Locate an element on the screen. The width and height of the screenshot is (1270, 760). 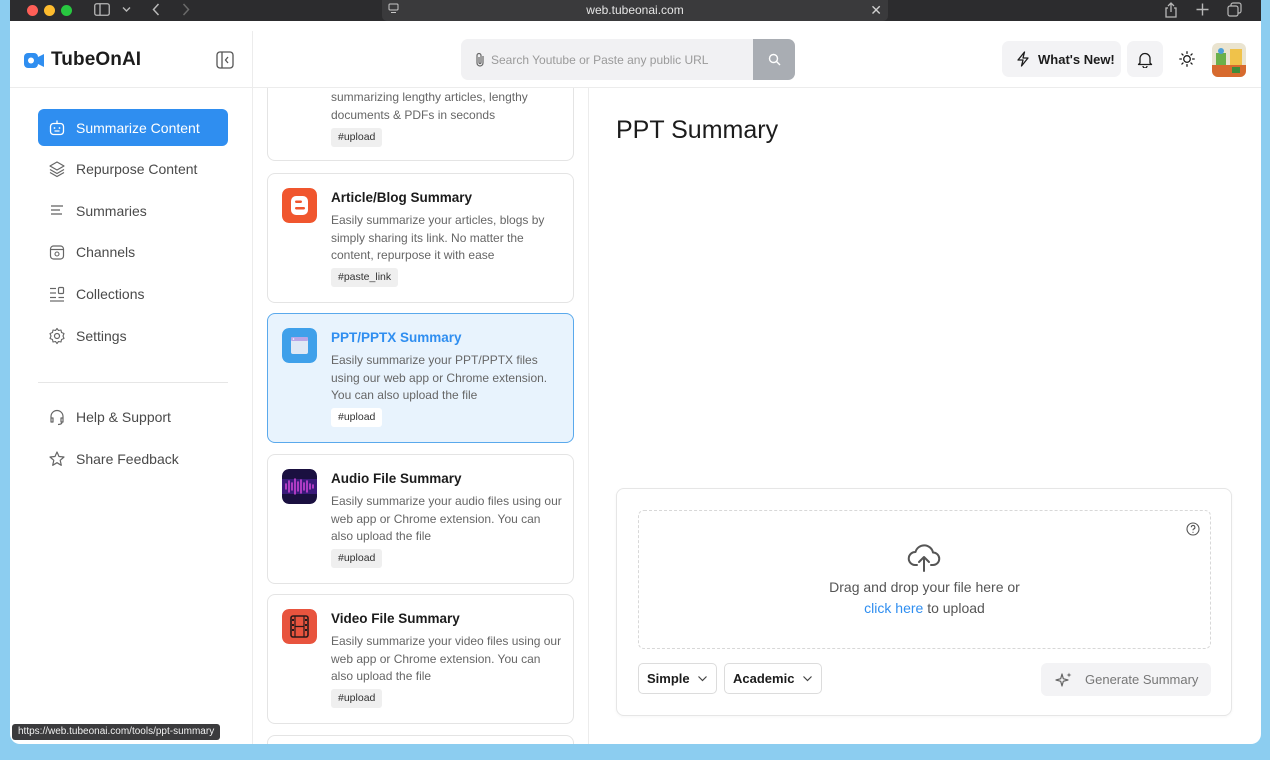
brand-logo: TubeOnAI is located at coordinates (82, 60).